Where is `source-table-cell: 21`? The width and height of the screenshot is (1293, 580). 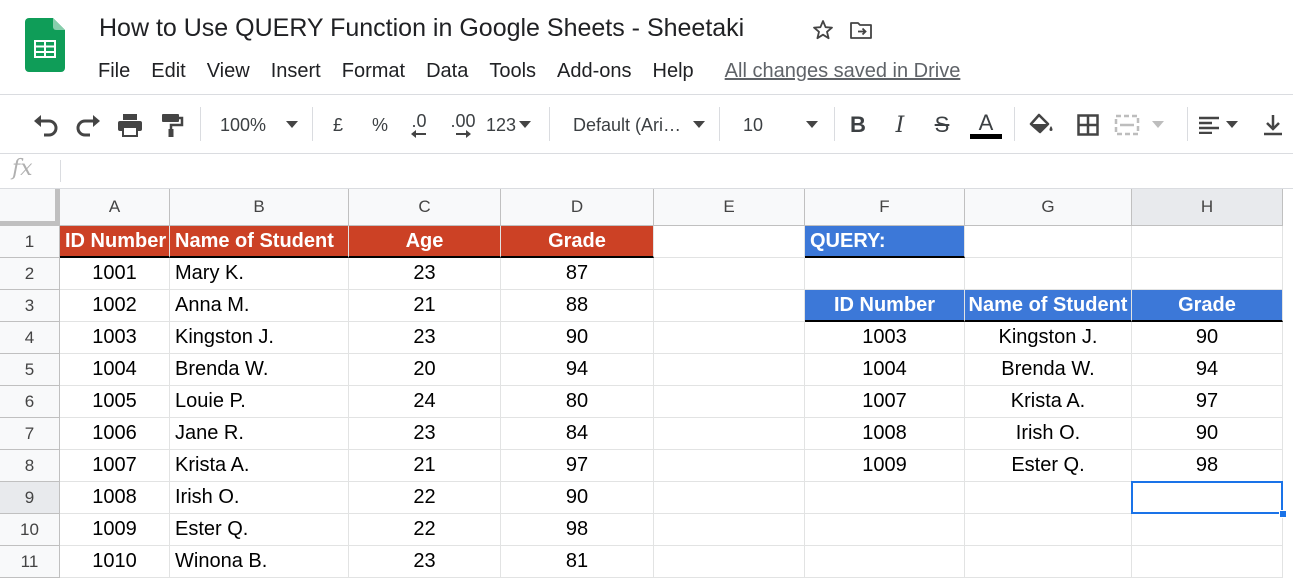
source-table-cell: 21 is located at coordinates (425, 466).